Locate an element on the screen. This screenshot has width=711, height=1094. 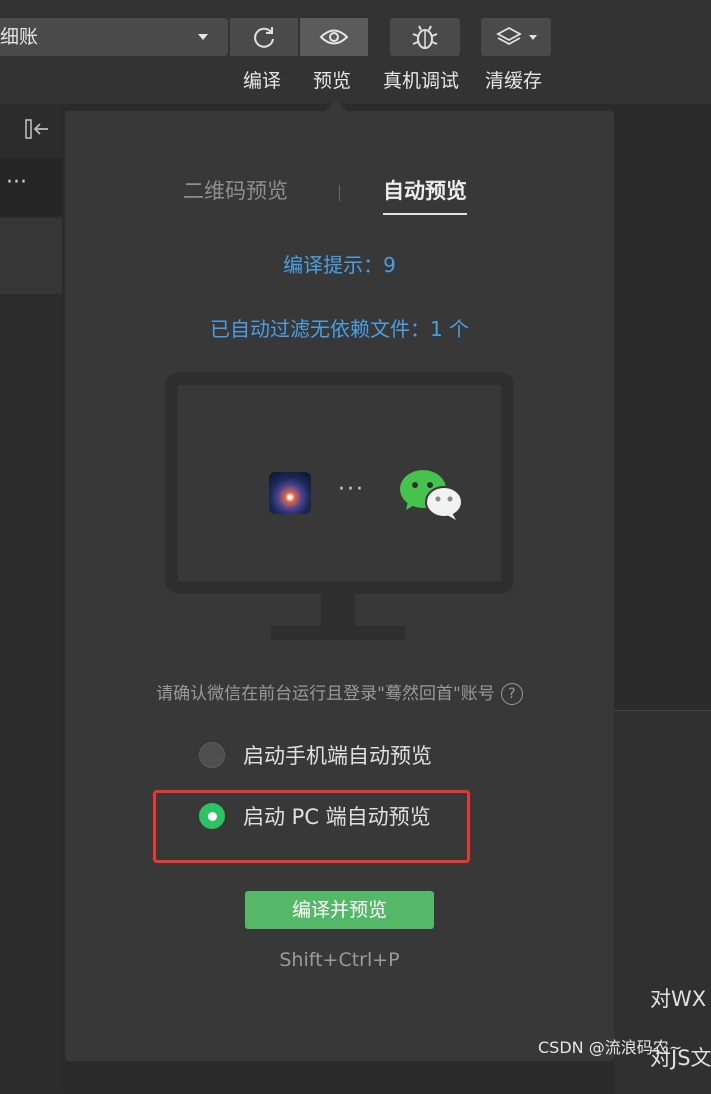
compile-hint-link: 编译提示：9 is located at coordinates (339, 263).